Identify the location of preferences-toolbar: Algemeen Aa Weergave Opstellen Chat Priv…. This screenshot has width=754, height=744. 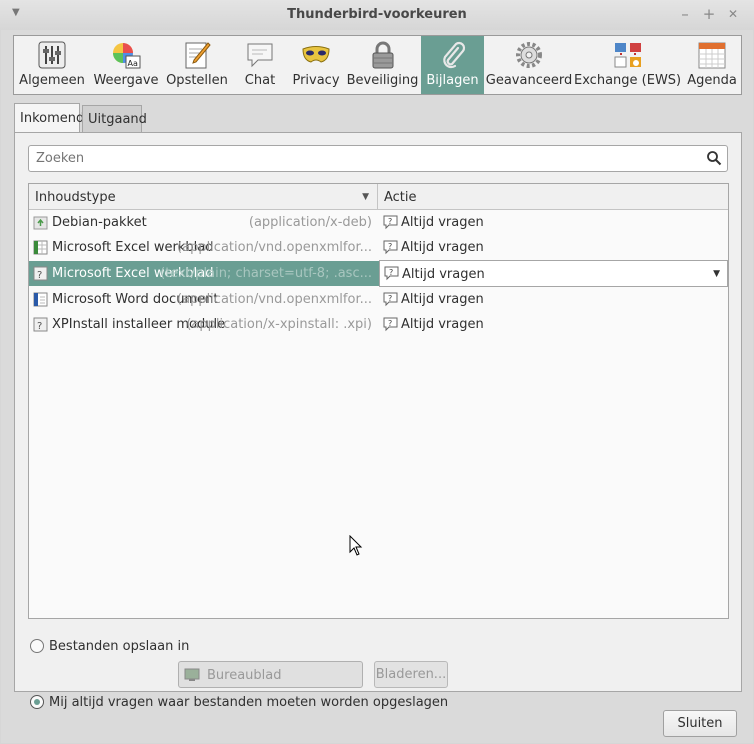
(377, 65).